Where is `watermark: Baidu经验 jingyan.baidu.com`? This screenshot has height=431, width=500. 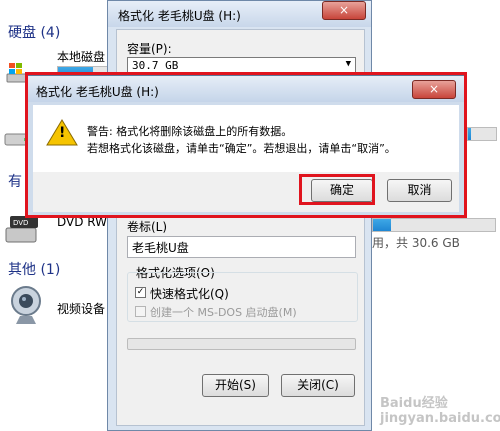 watermark: Baidu经验 jingyan.baidu.com is located at coordinates (440, 411).